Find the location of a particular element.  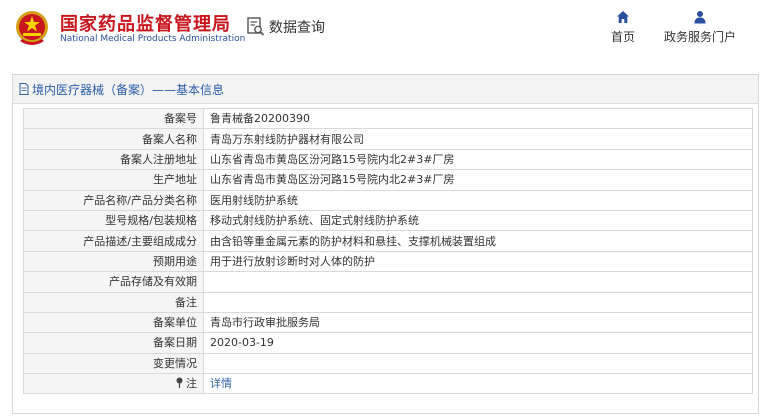

document-icon is located at coordinates (24, 89).